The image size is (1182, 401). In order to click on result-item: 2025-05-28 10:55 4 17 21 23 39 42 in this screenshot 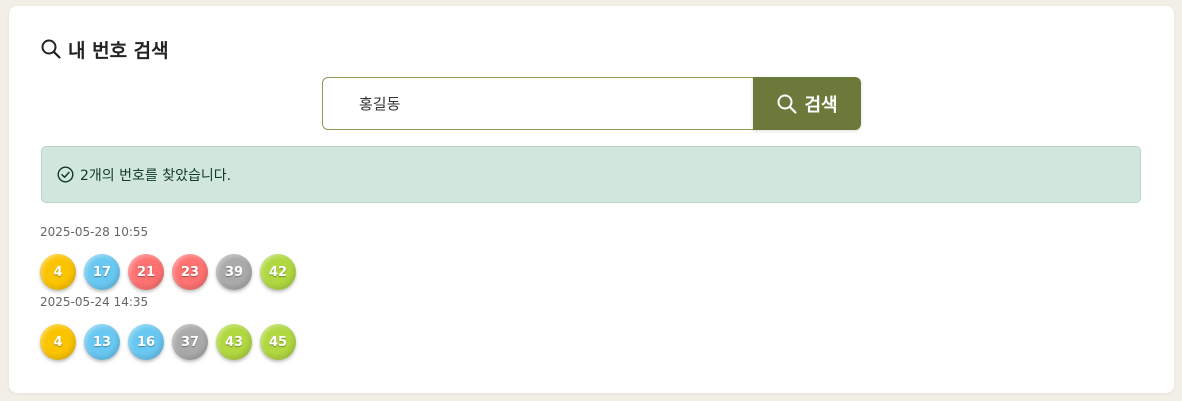, I will do `click(168, 257)`.